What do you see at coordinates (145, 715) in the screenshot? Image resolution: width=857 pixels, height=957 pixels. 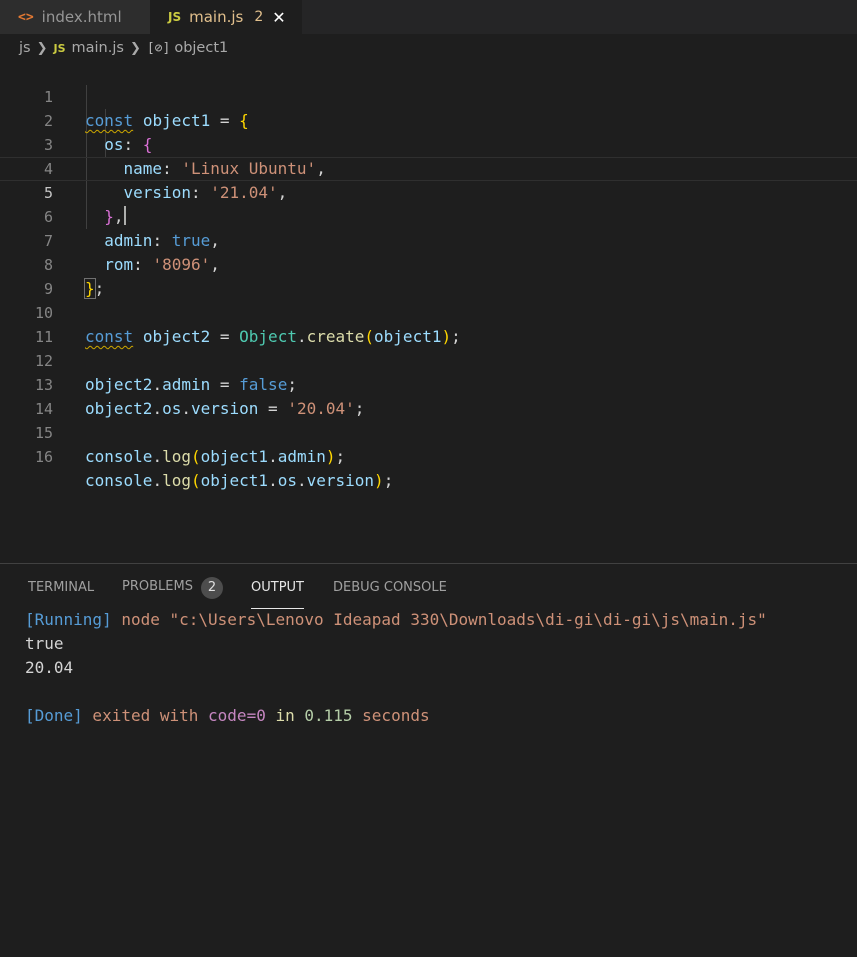 I see `done-text: exited with` at bounding box center [145, 715].